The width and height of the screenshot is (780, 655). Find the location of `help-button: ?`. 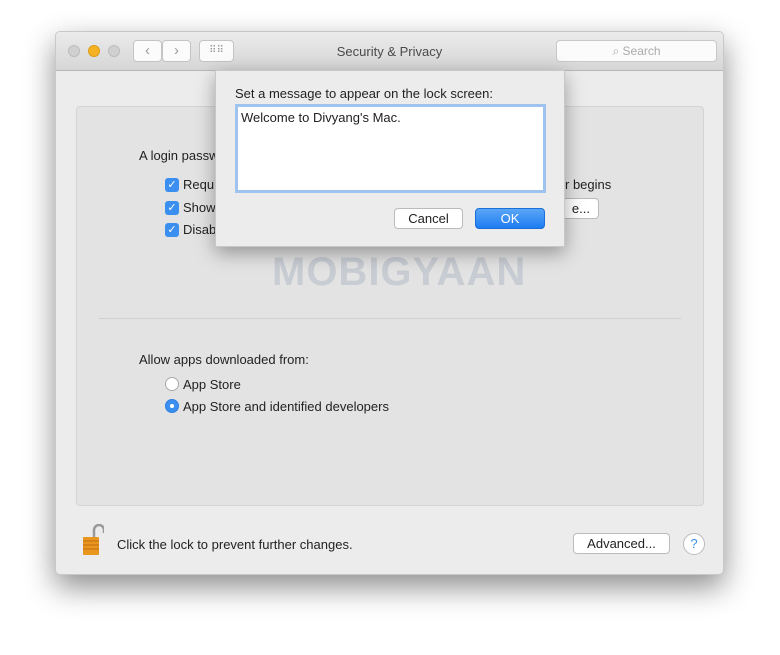

help-button: ? is located at coordinates (694, 544).